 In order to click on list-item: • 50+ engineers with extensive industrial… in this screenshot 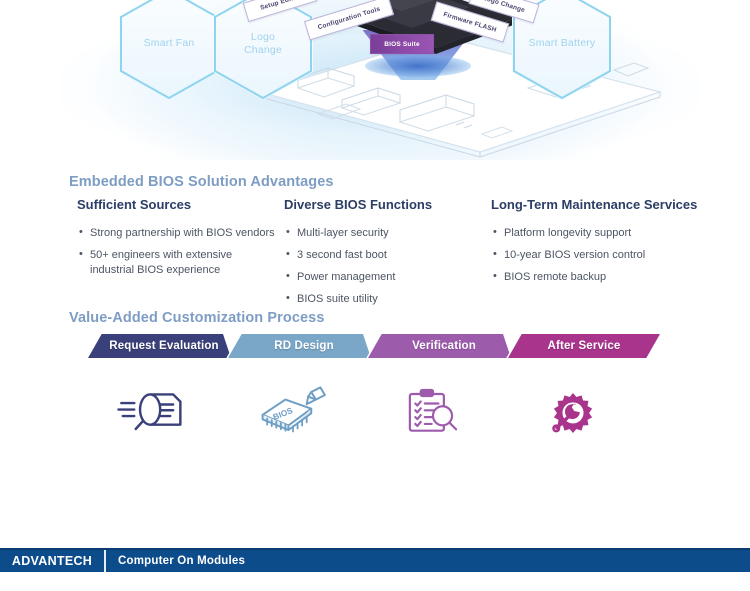, I will do `click(177, 263)`.